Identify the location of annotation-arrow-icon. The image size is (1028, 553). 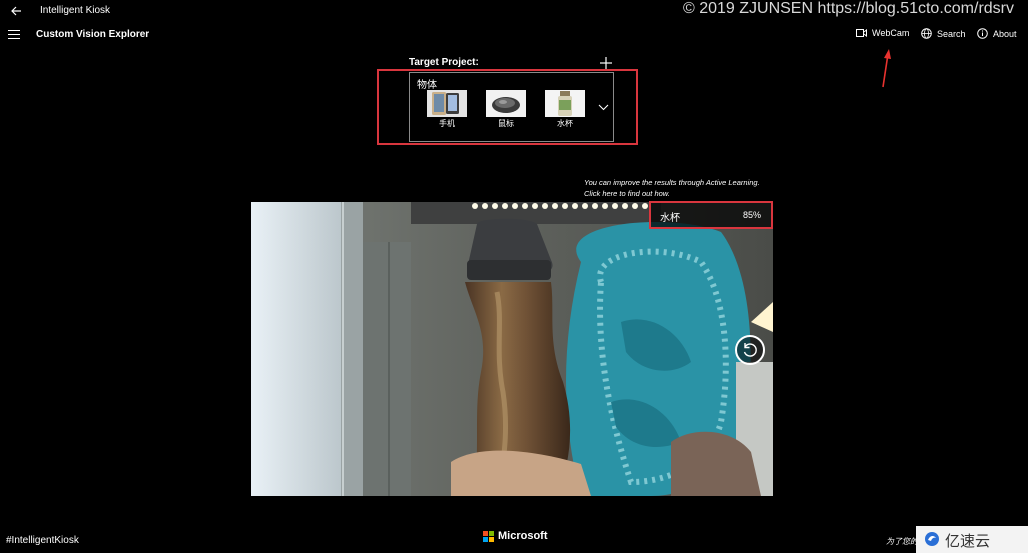
(886, 68).